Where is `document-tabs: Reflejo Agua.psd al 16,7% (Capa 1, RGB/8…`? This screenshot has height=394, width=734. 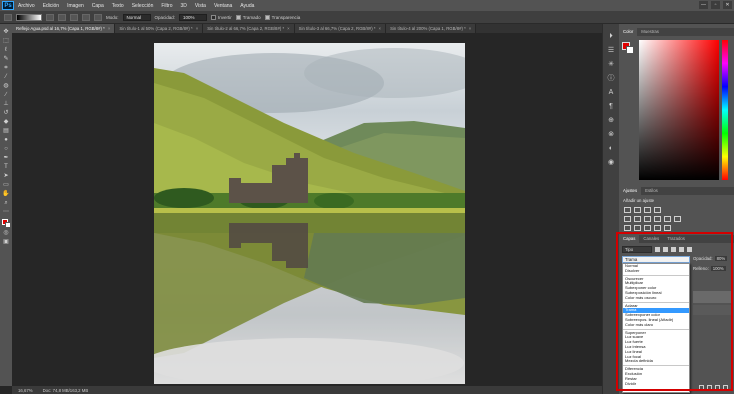 document-tabs: Reflejo Agua.psd al 16,7% (Capa 1, RGB/8… is located at coordinates (307, 28).